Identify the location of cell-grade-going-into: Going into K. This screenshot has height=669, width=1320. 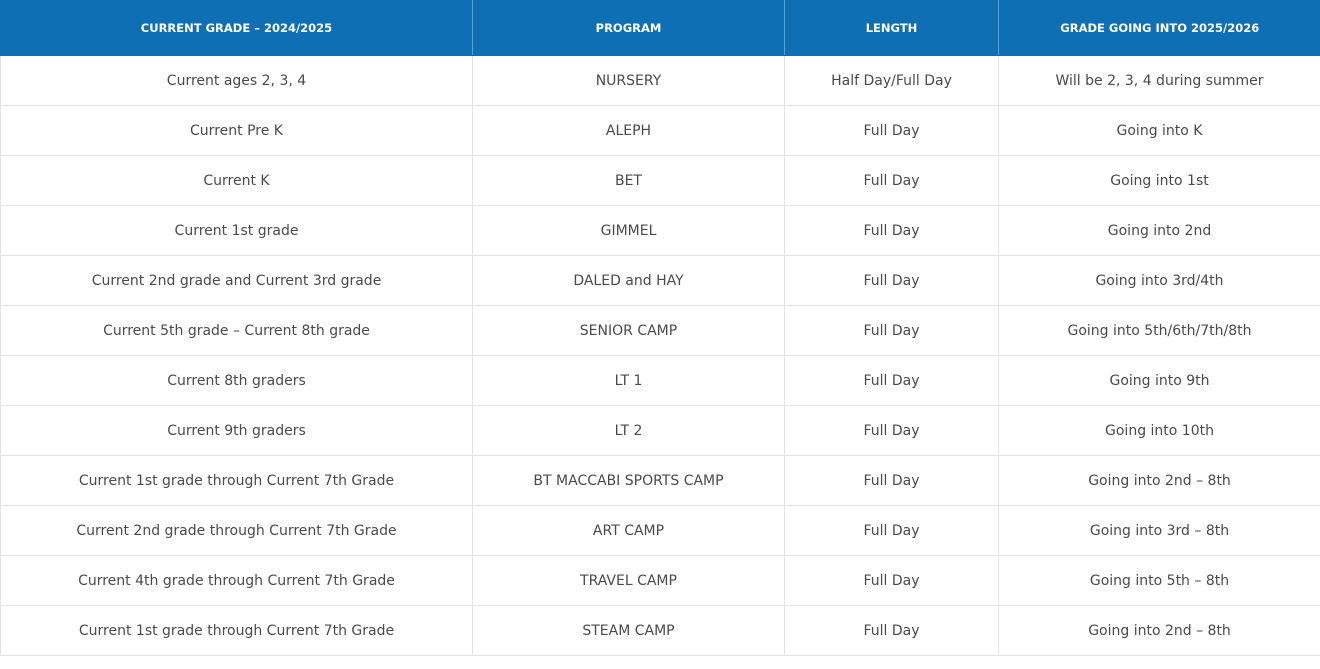
(1159, 130).